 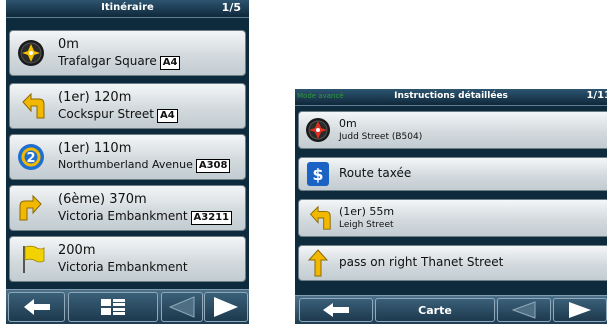 What do you see at coordinates (381, 137) in the screenshot?
I see `street-text: Judd Street (B504)` at bounding box center [381, 137].